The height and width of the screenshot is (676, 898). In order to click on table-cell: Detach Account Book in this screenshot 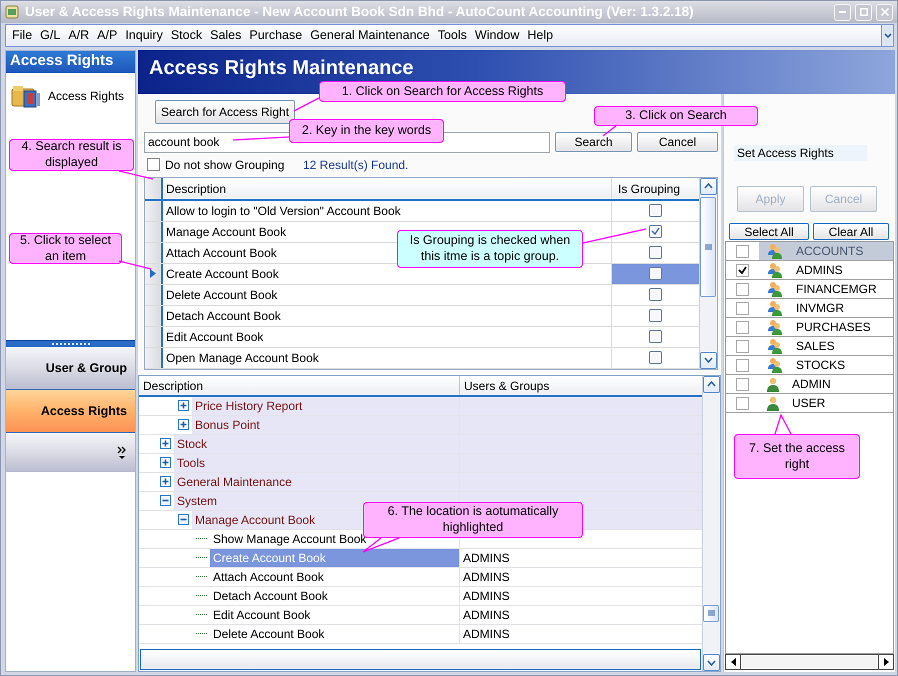, I will do `click(387, 316)`.